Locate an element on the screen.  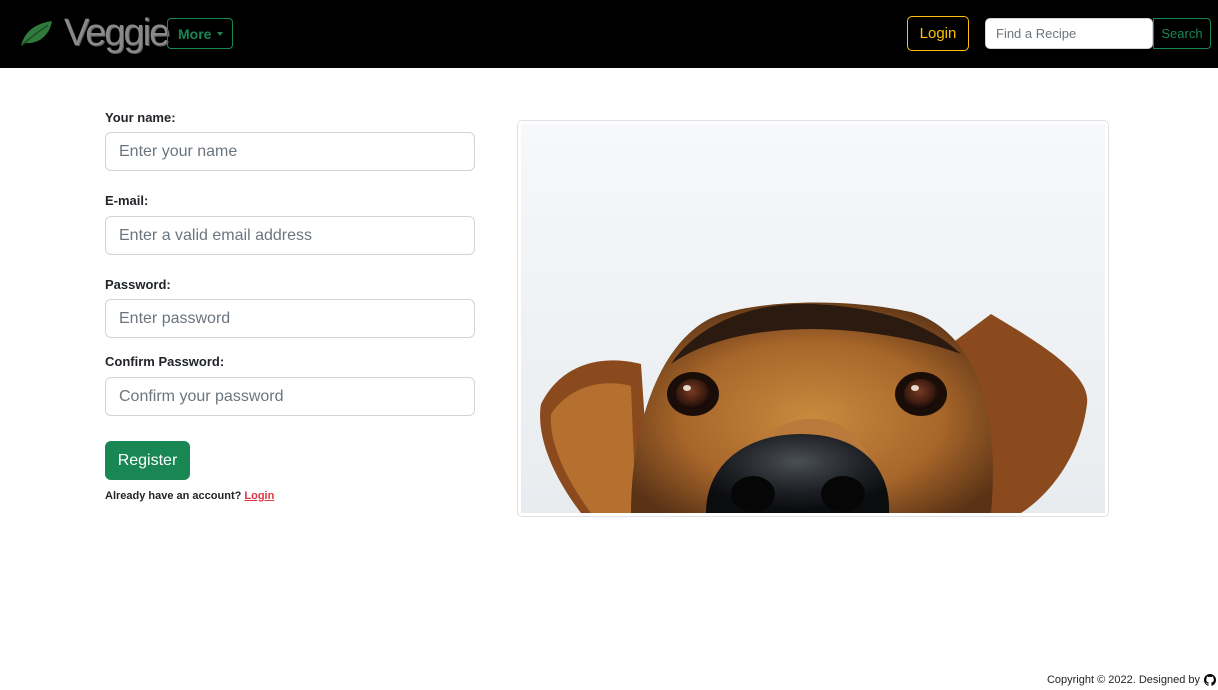
register-button: Register is located at coordinates (147, 460).